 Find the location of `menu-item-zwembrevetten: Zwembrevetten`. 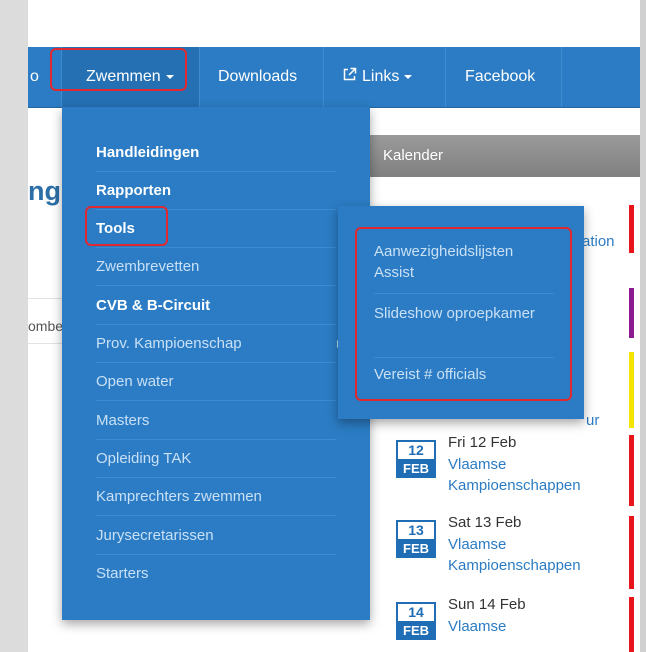

menu-item-zwembrevetten: Zwembrevetten is located at coordinates (216, 267).